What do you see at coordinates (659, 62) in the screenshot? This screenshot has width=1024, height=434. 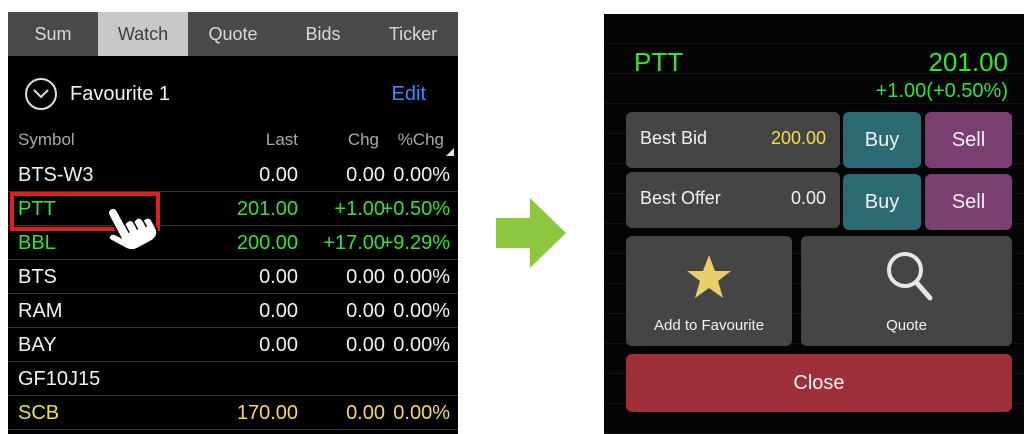 I see `popup-symbol: PTT` at bounding box center [659, 62].